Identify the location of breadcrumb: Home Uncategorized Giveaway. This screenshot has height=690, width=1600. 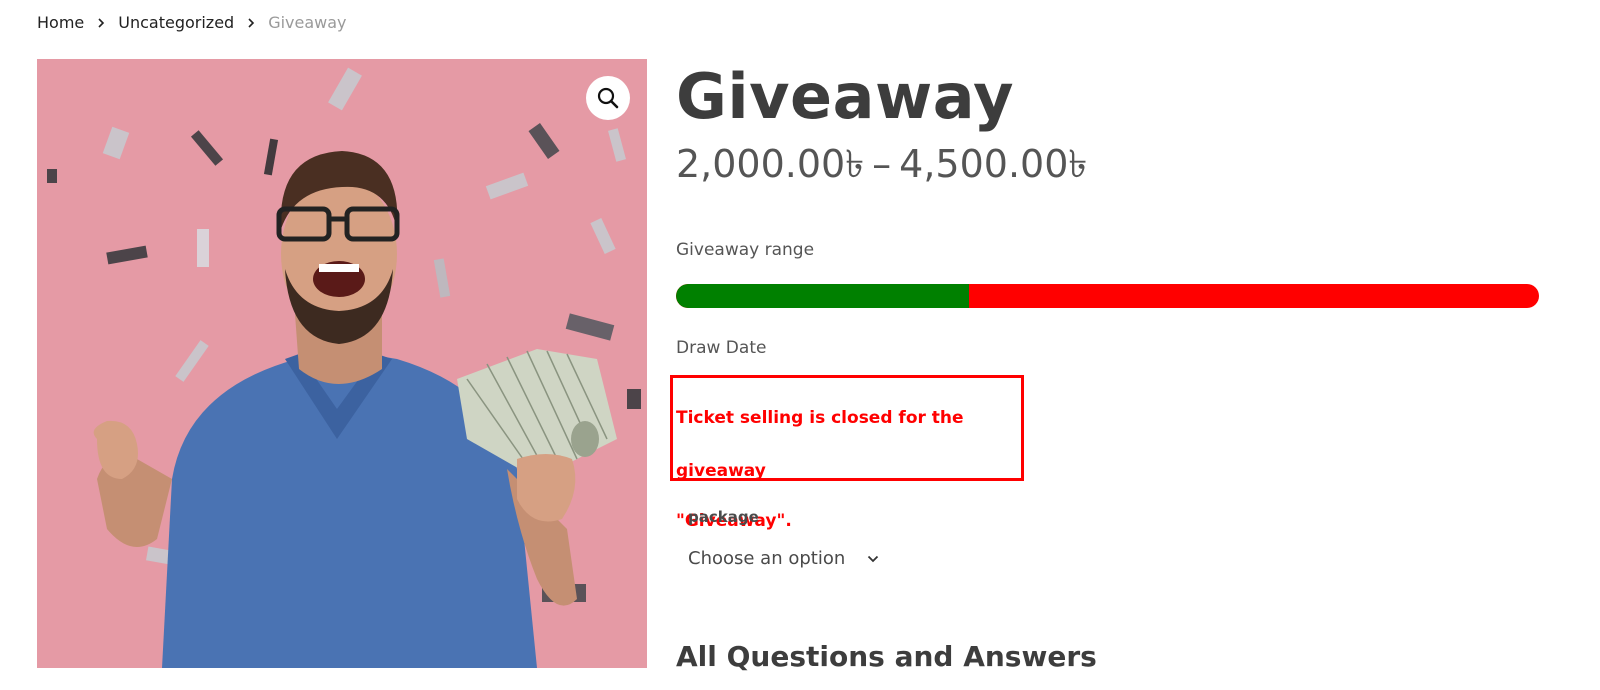
(192, 22).